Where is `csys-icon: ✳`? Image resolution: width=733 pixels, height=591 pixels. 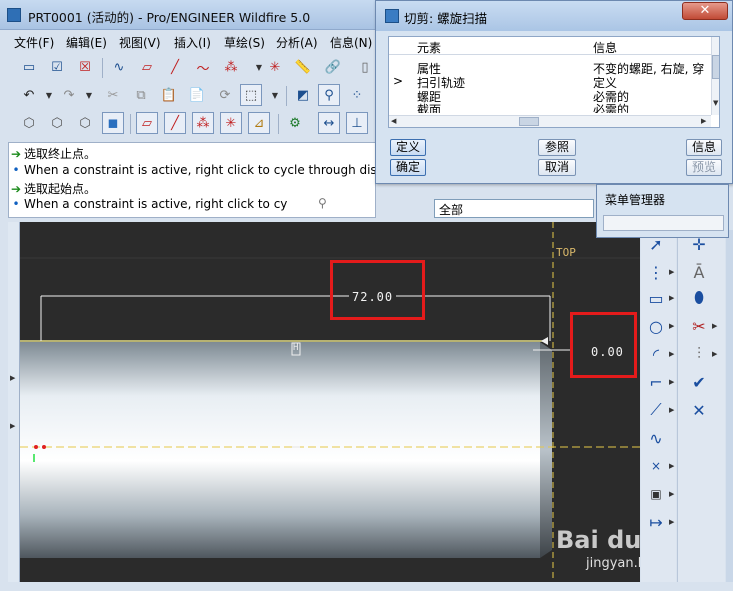
csys-icon: ✳ is located at coordinates (275, 67).